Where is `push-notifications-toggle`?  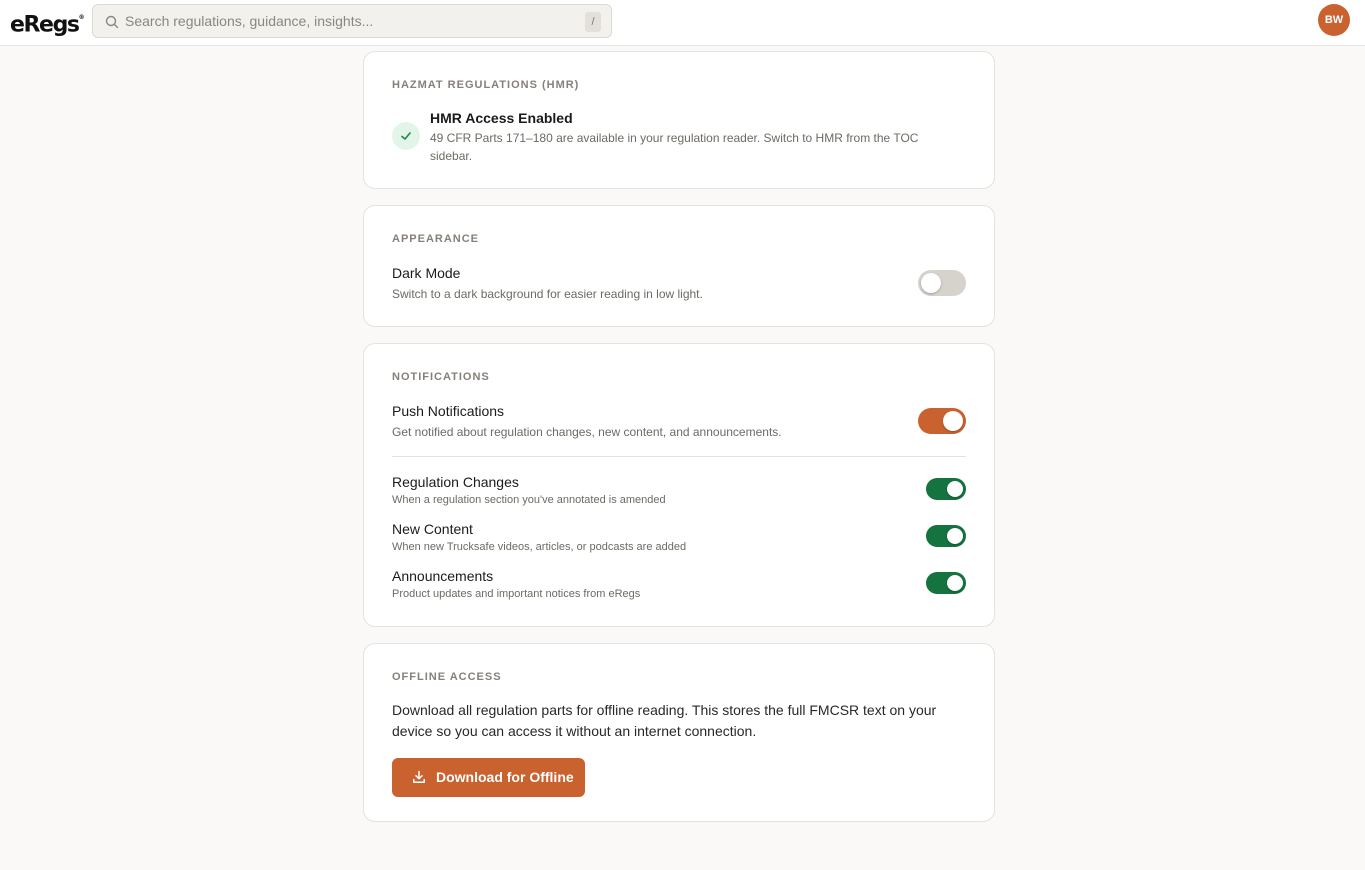 push-notifications-toggle is located at coordinates (942, 421).